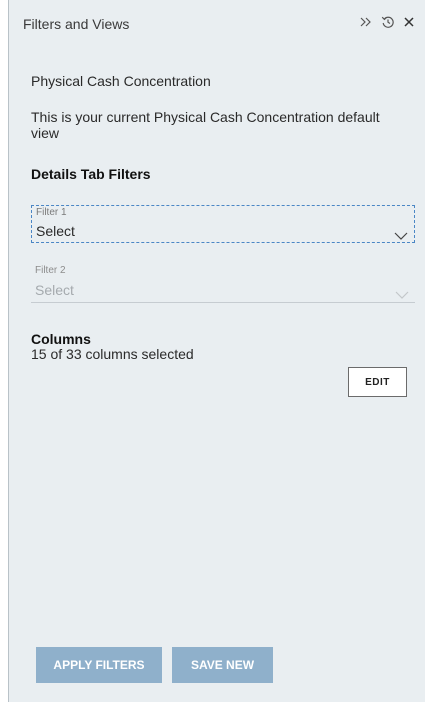  What do you see at coordinates (55, 231) in the screenshot?
I see `filter-1-value: Select` at bounding box center [55, 231].